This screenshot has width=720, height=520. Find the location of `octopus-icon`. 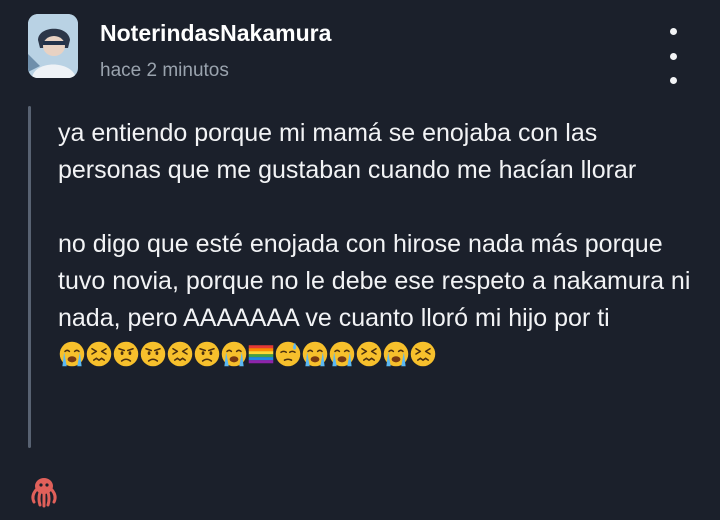

octopus-icon is located at coordinates (44, 491).